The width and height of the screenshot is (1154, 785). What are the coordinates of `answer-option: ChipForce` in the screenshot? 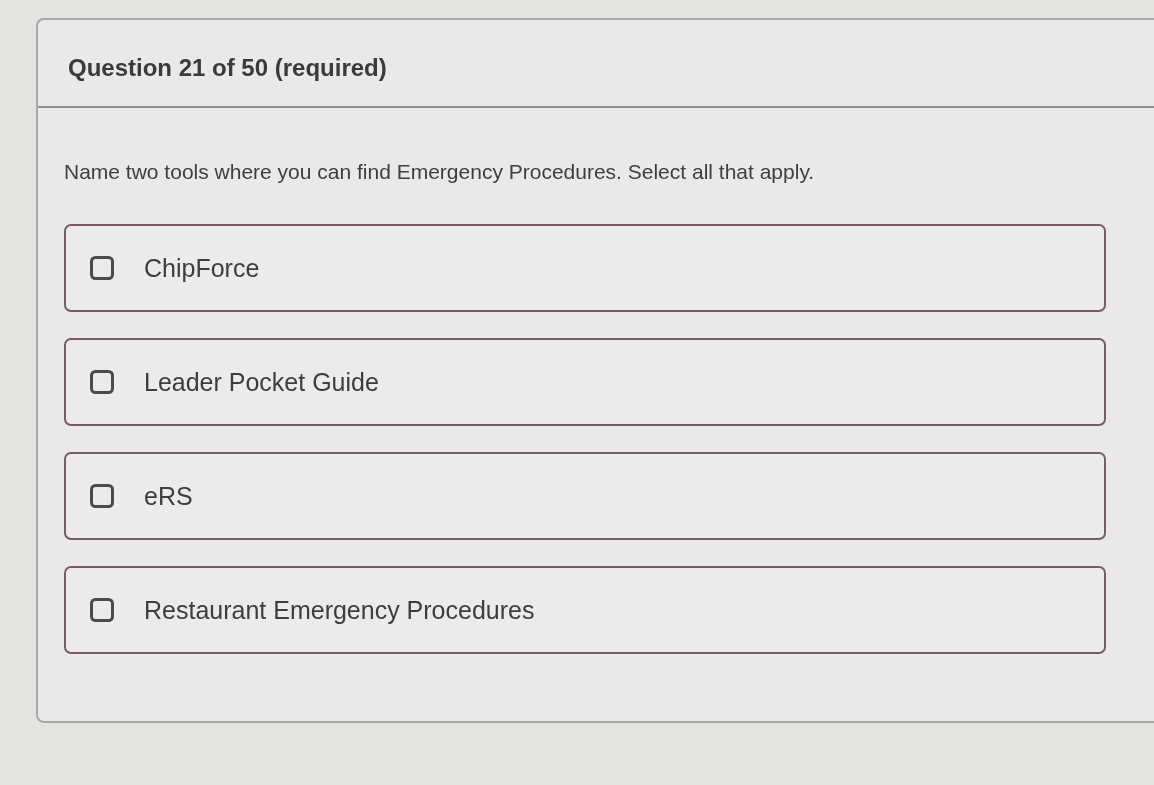 It's located at (585, 268).